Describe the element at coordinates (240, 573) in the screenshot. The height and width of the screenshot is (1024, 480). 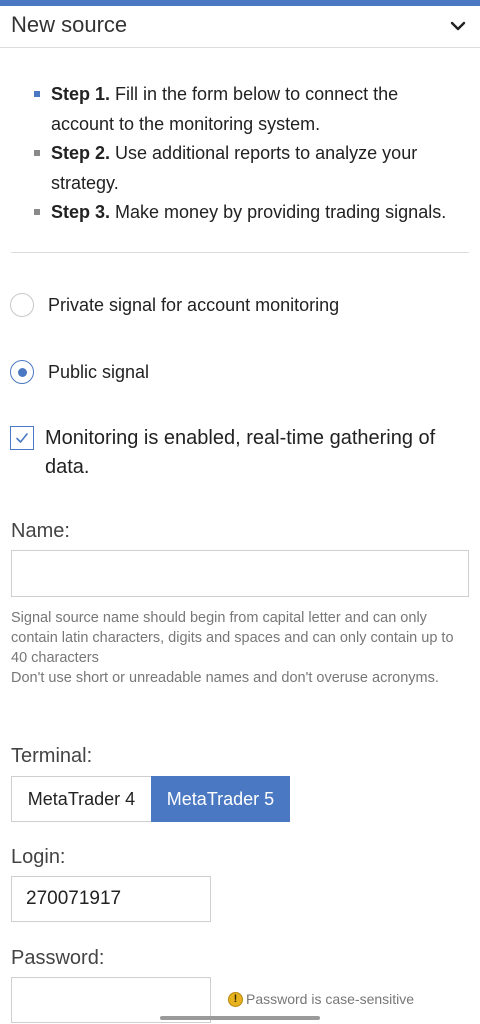
I see `name-input` at that location.